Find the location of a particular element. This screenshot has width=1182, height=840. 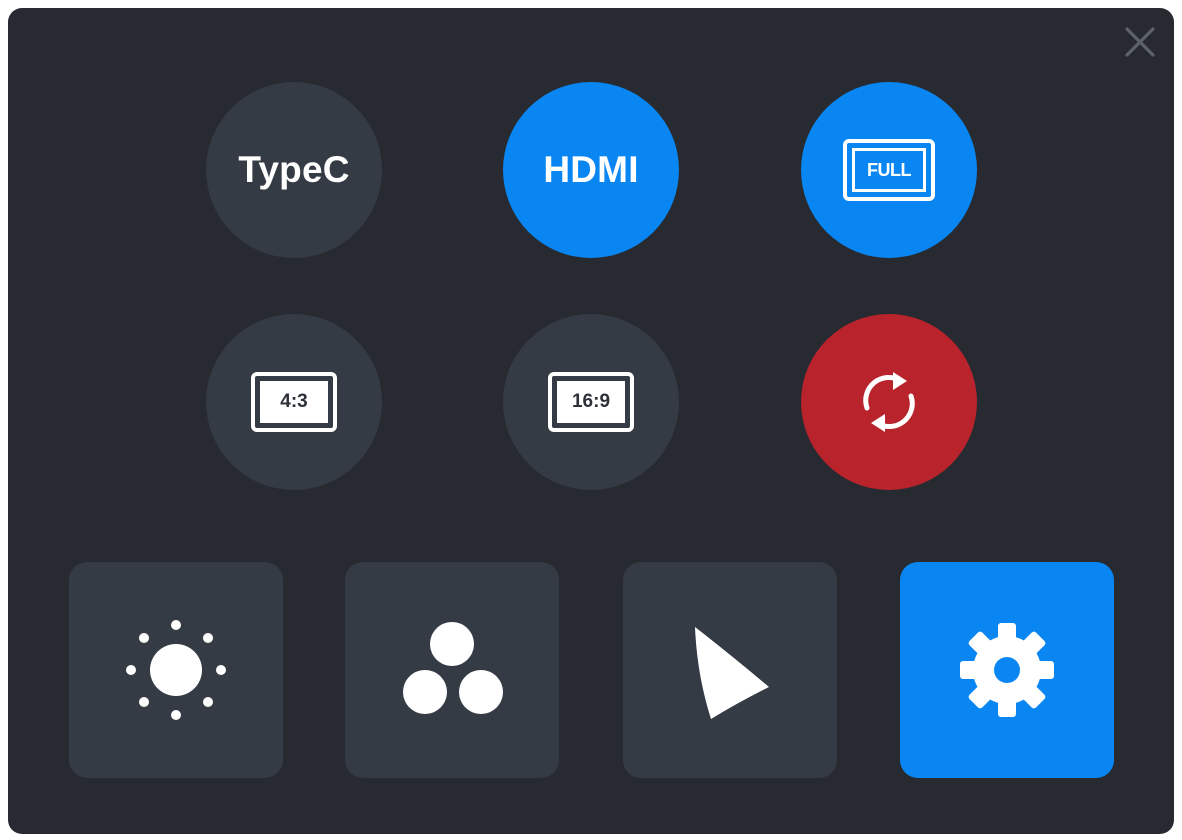

full-screen-icon: FULL is located at coordinates (889, 170).